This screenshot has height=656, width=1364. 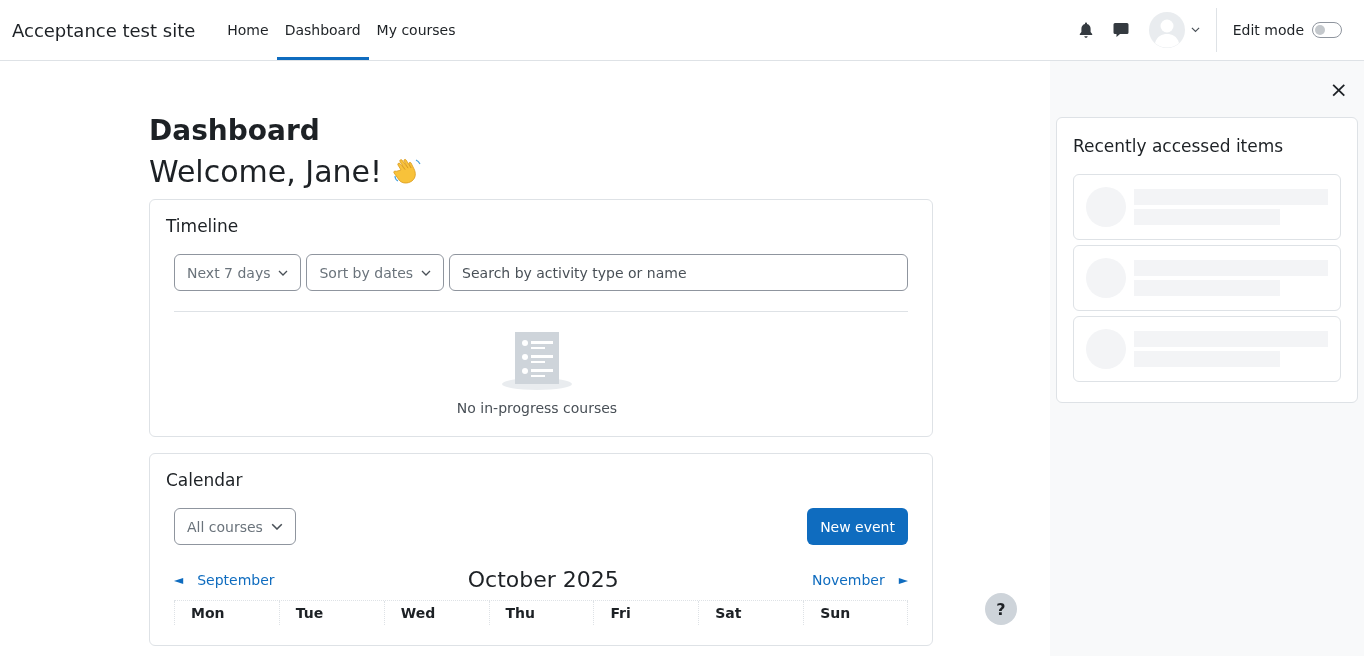 What do you see at coordinates (224, 579) in the screenshot?
I see `previous-month-link: ◄ September` at bounding box center [224, 579].